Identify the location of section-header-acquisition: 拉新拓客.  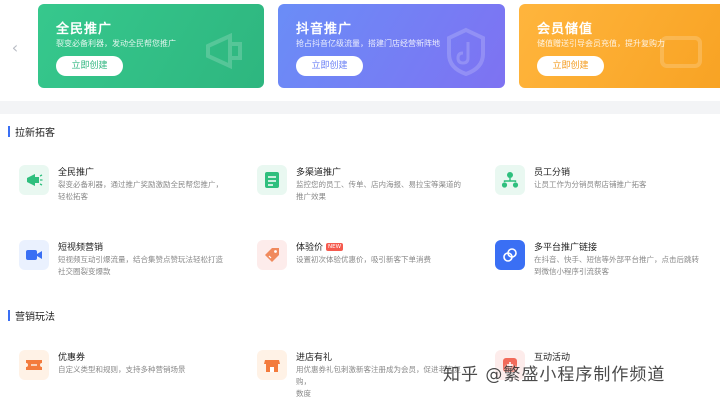
(31, 131).